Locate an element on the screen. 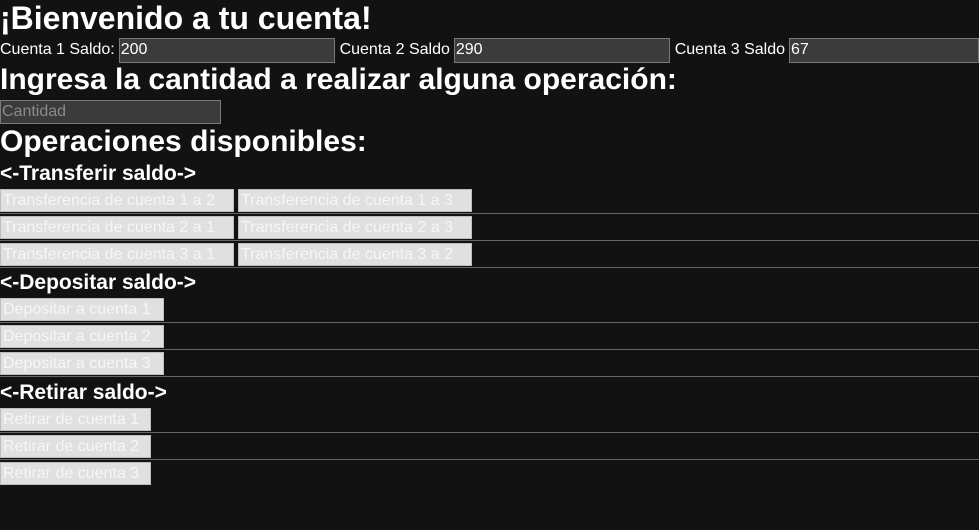  deposit-row-1: Depositar a cuenta 1 is located at coordinates (489, 310).